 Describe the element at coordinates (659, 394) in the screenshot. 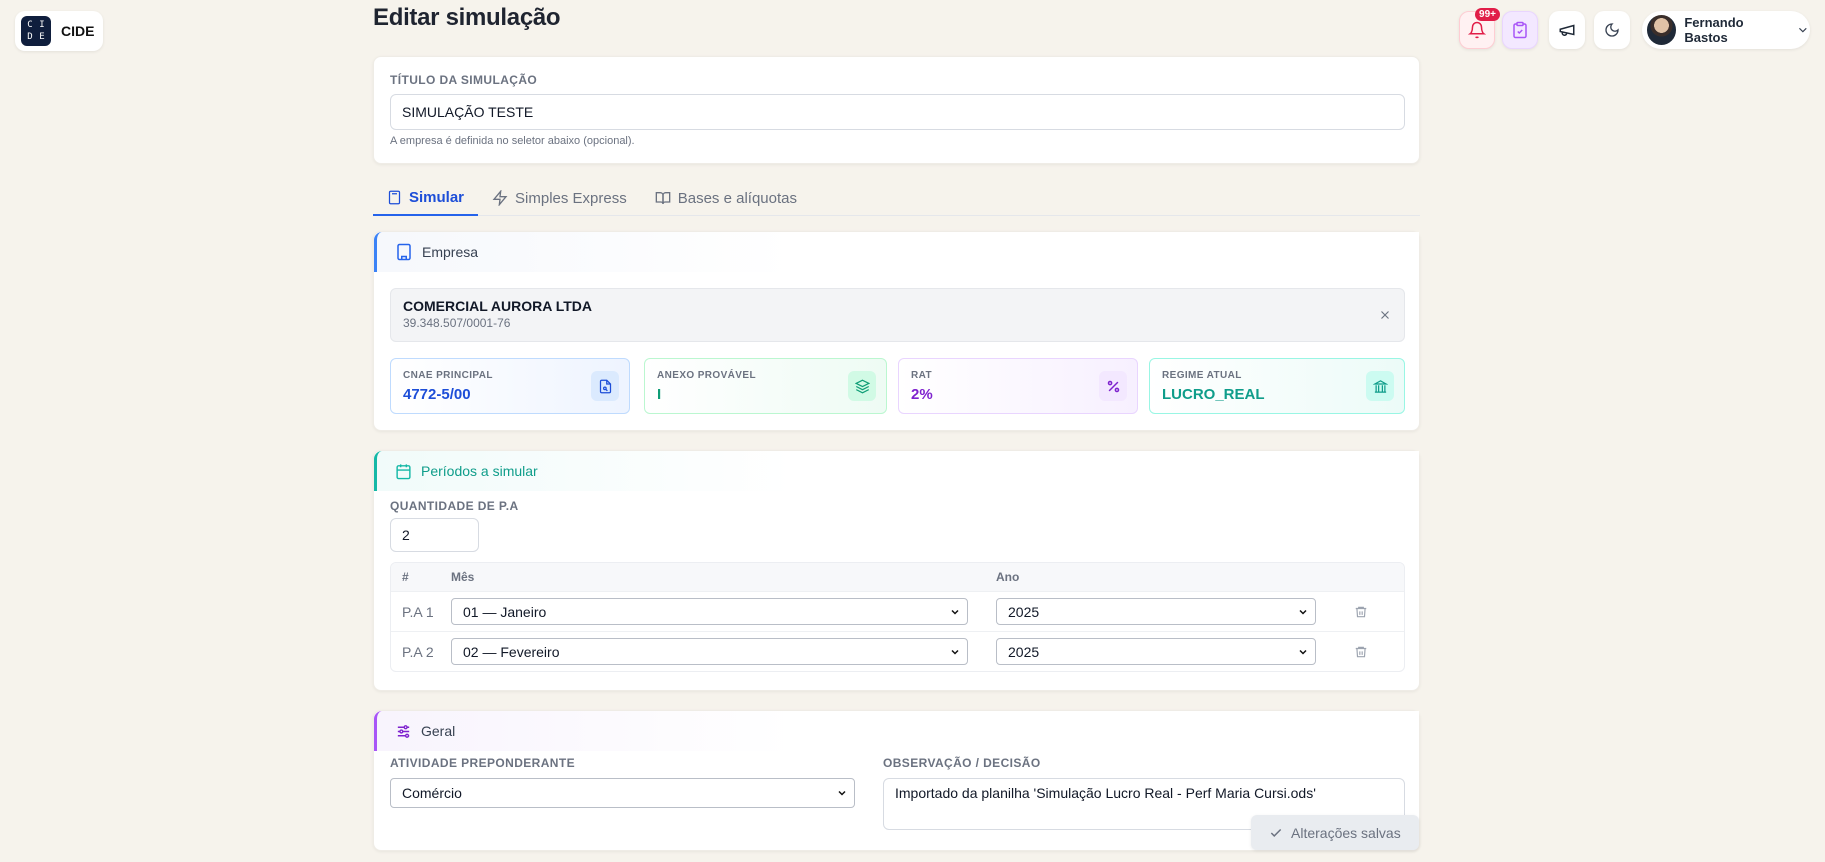

I see `metric-value: I` at that location.